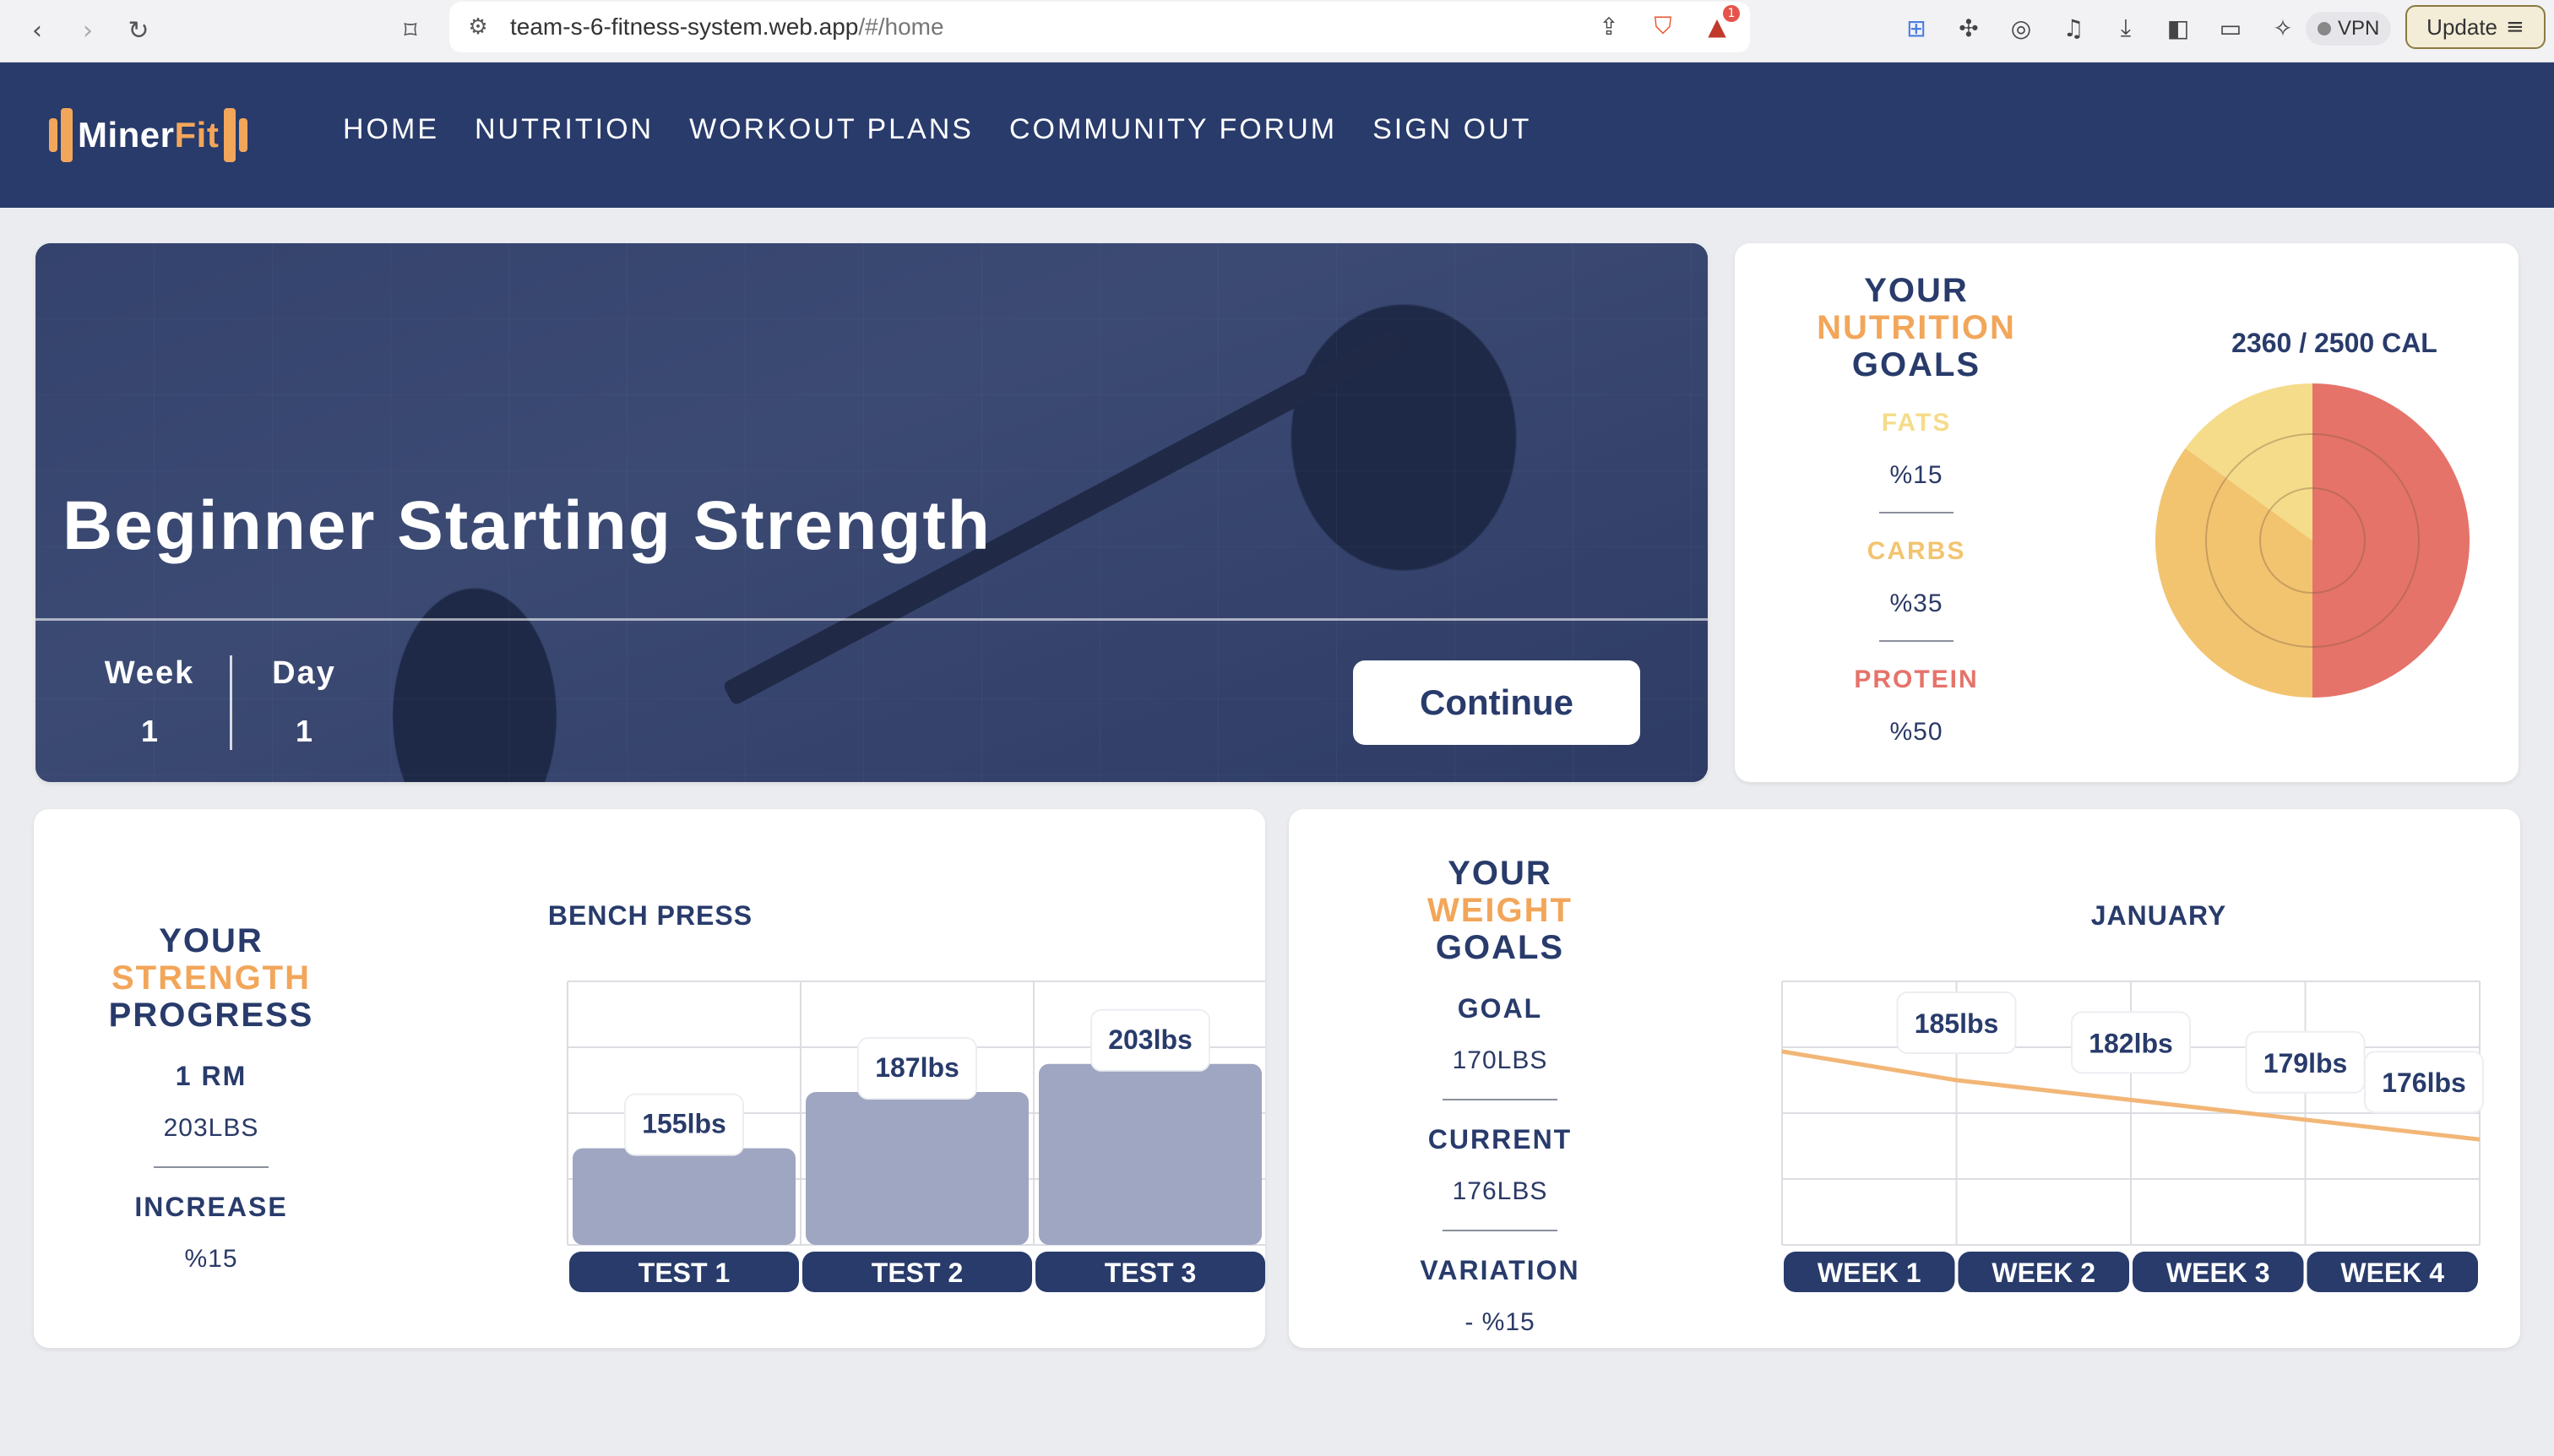 The width and height of the screenshot is (2554, 1456). I want to click on update-label: Update, so click(2462, 27).